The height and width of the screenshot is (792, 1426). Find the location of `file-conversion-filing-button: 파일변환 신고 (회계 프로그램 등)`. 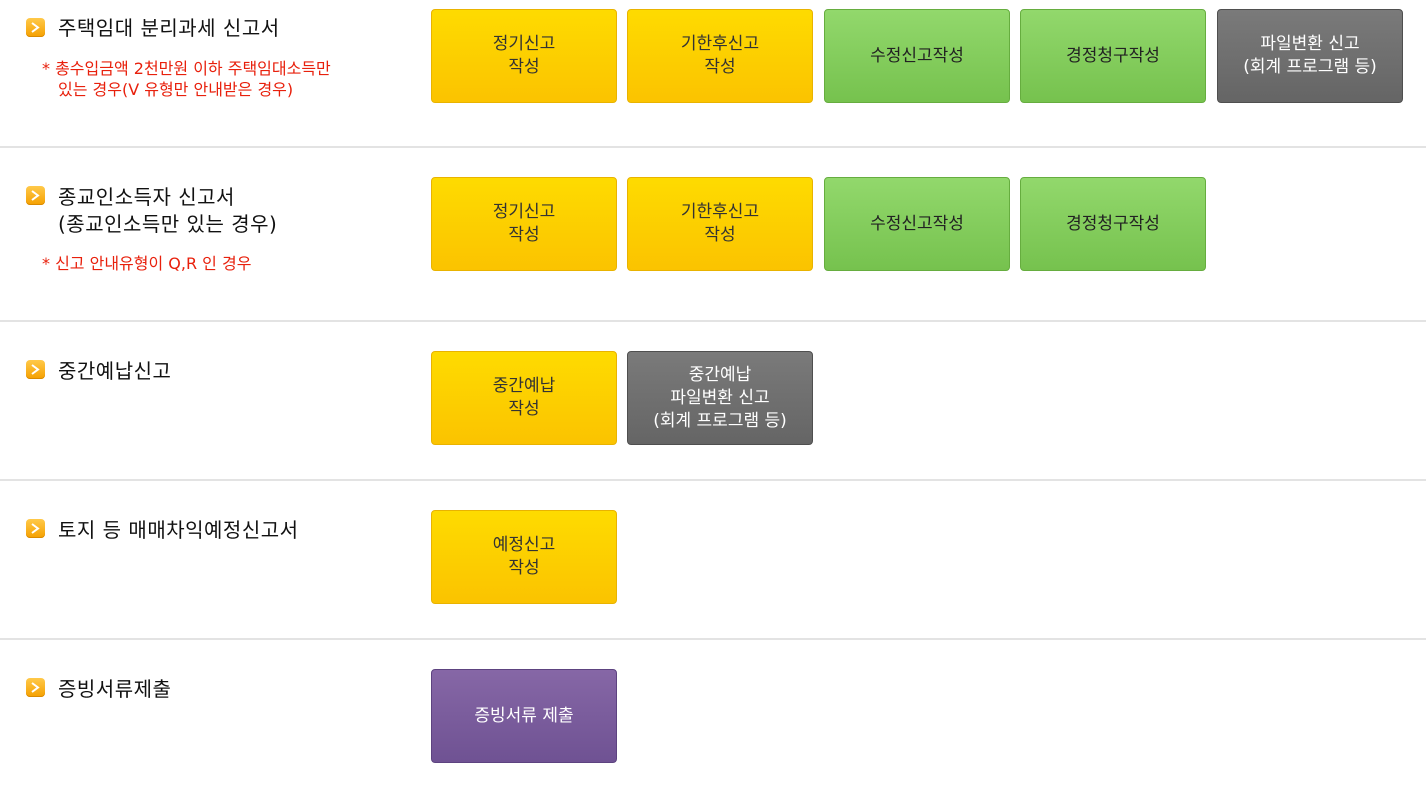

file-conversion-filing-button: 파일변환 신고 (회계 프로그램 등) is located at coordinates (1310, 56).